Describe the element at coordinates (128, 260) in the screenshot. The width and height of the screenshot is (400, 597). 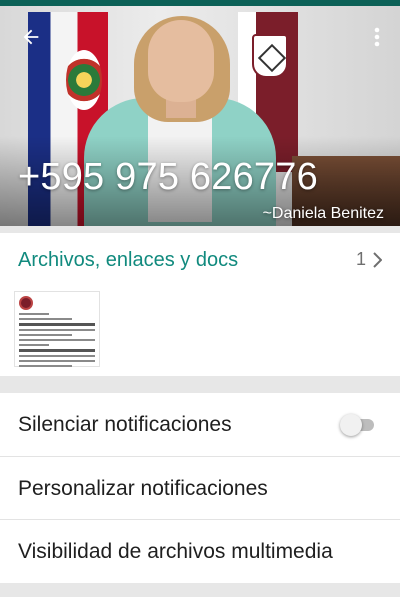
I see `media-section-title: Archivos, enlaces y docs` at that location.